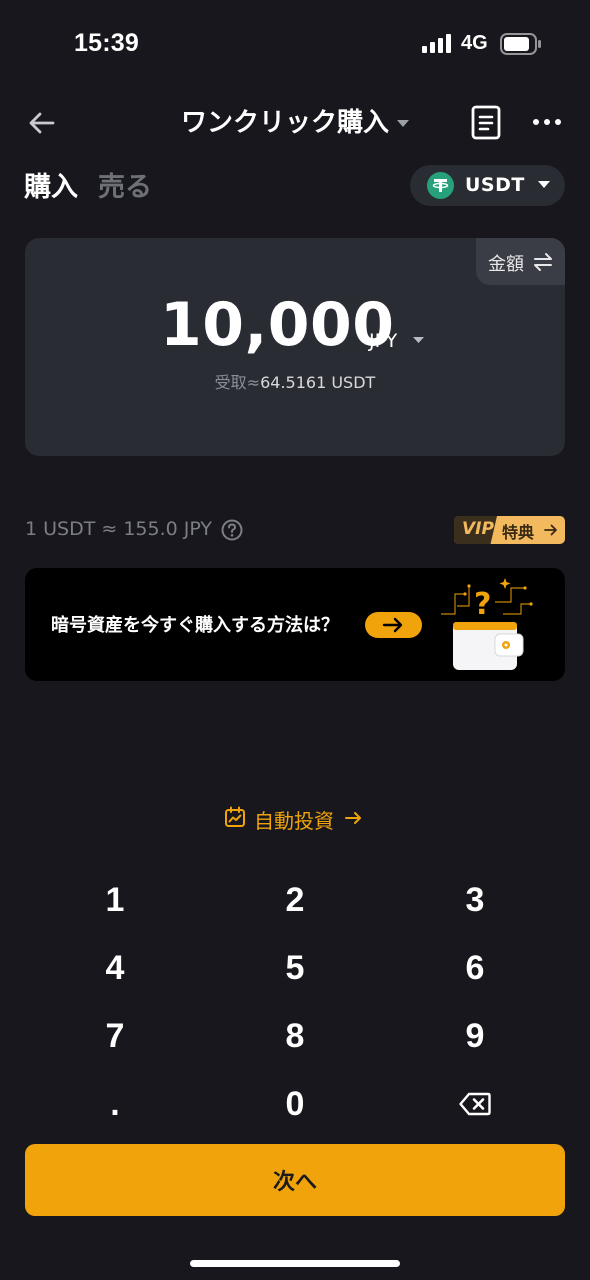  What do you see at coordinates (475, 1036) in the screenshot?
I see `key-9: 9` at bounding box center [475, 1036].